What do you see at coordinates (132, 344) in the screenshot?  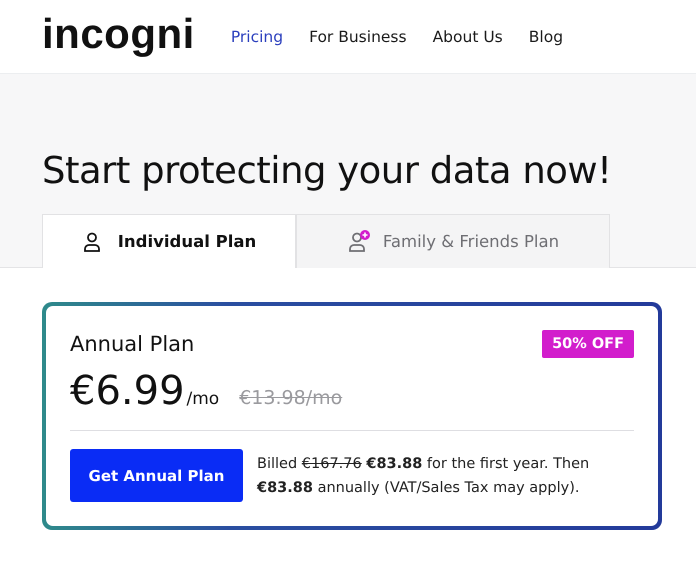 I see `plan-title: Annual Plan` at bounding box center [132, 344].